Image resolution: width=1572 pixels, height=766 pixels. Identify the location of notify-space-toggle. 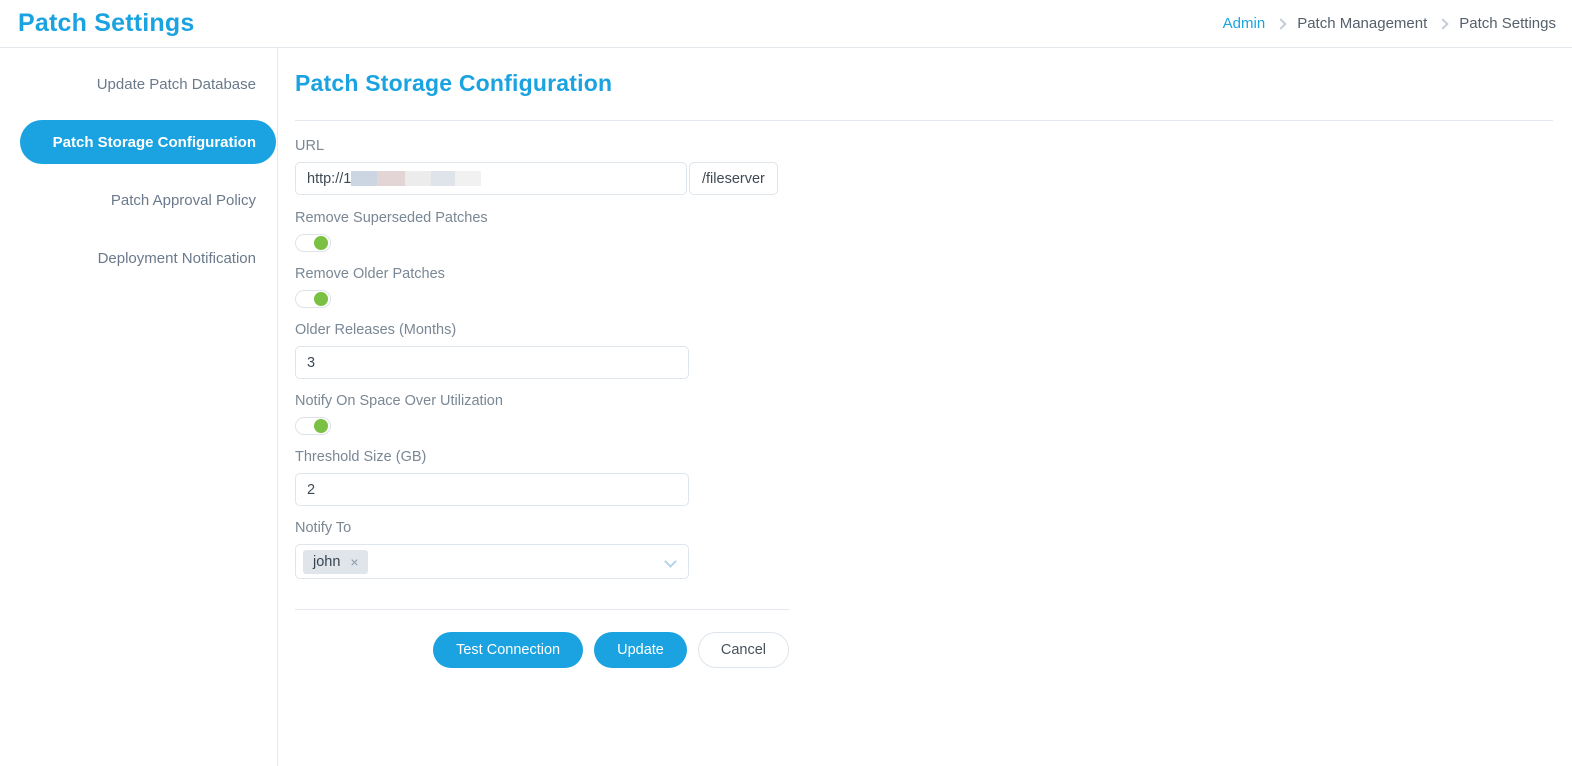
(313, 426).